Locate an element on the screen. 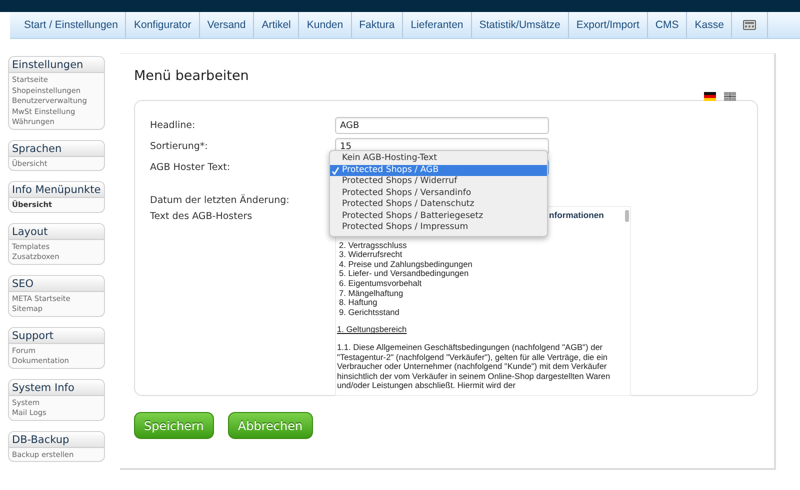 This screenshot has width=800, height=490. sidebar-heading: Einstellungen is located at coordinates (56, 65).